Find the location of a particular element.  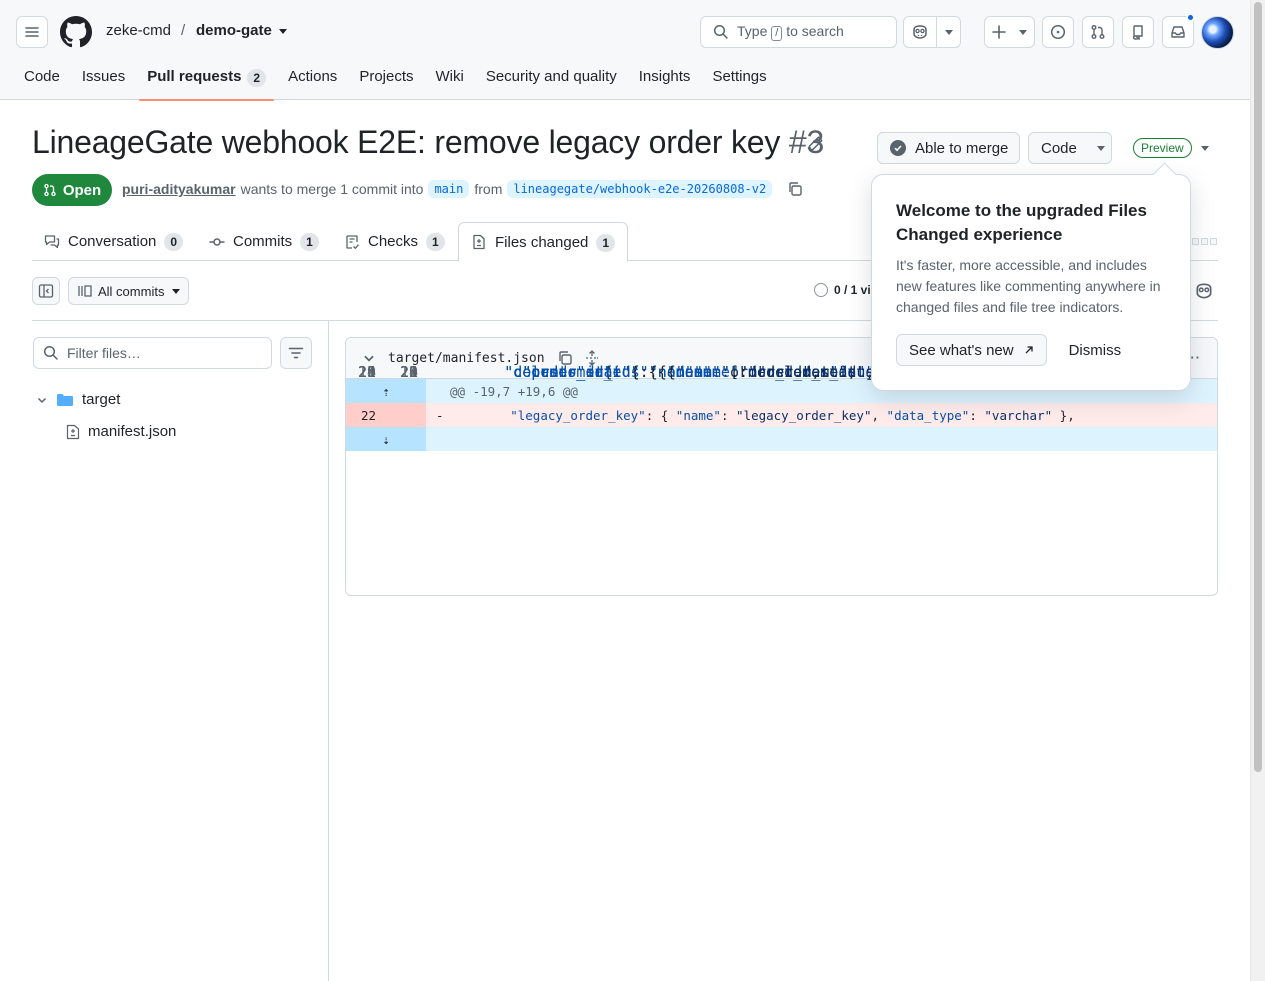

see-whats-new-button: See what's new is located at coordinates (971, 350).